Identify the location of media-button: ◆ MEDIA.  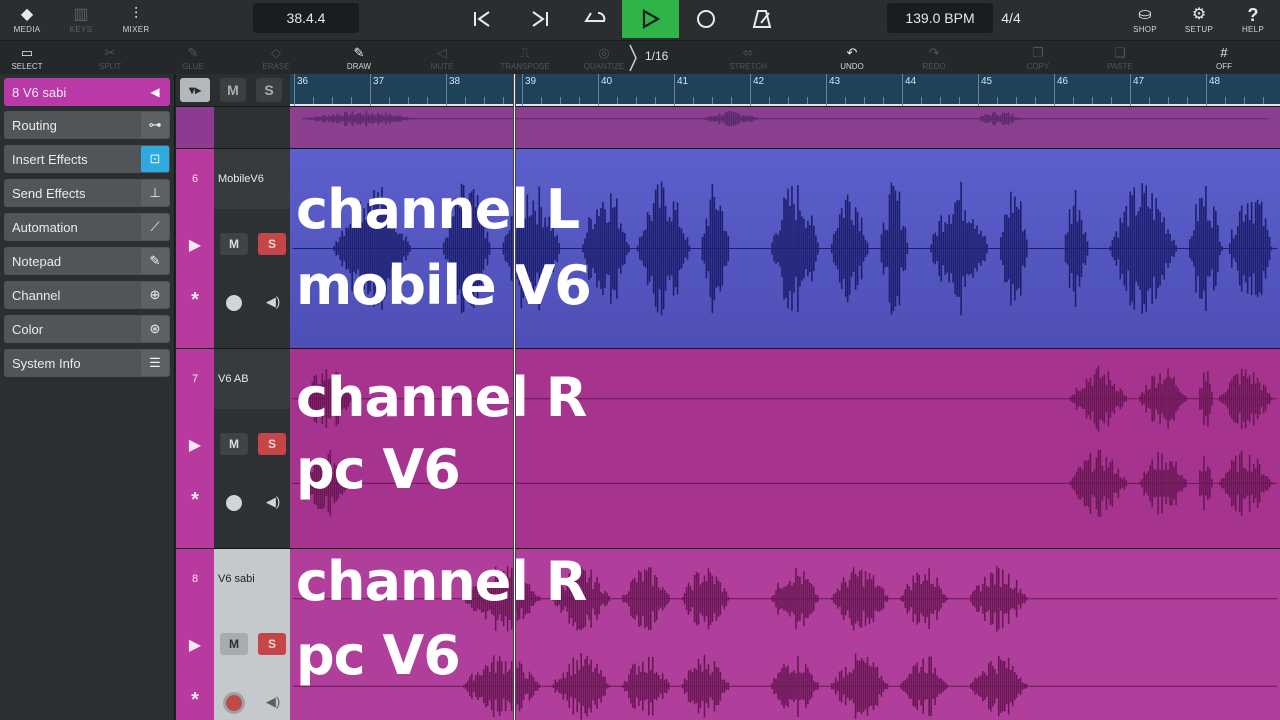
(27, 20).